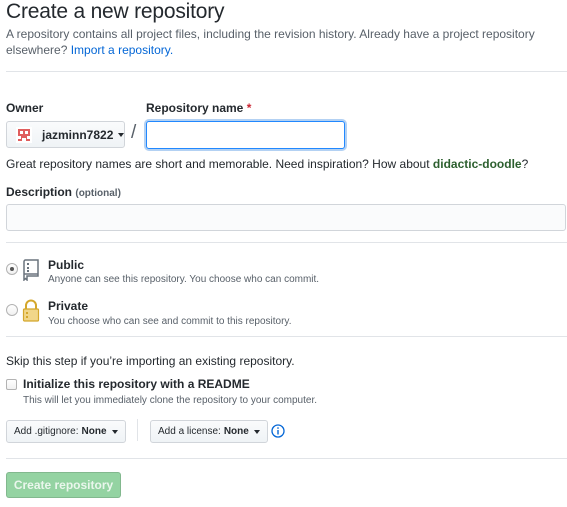 The width and height of the screenshot is (567, 507). Describe the element at coordinates (25, 108) in the screenshot. I see `owner-label: Owner` at that location.